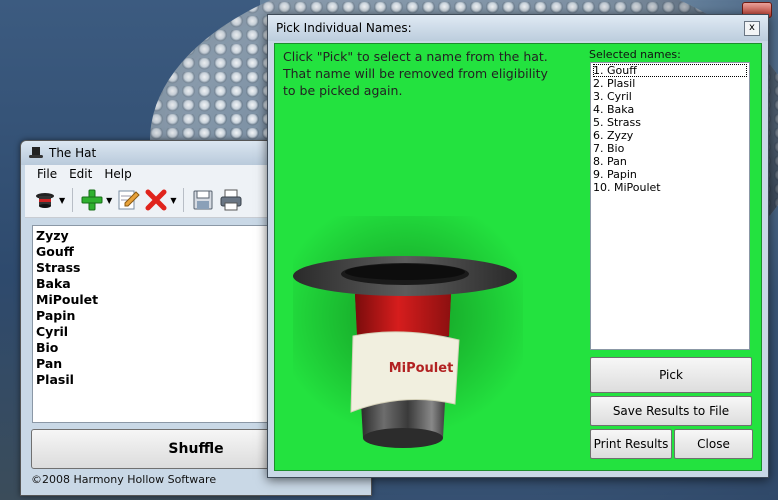 This screenshot has width=778, height=500. What do you see at coordinates (421, 368) in the screenshot?
I see `picked-name-label: MiPoulet` at bounding box center [421, 368].